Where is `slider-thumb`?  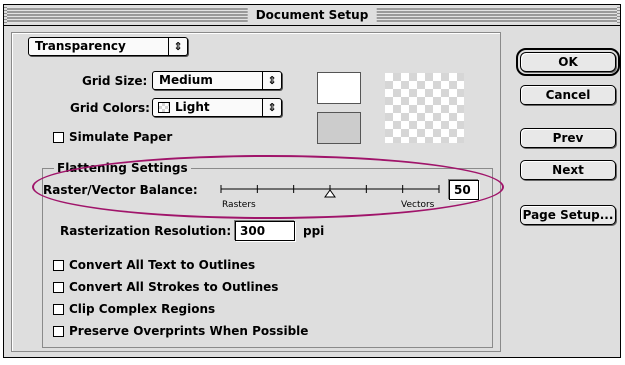
slider-thumb is located at coordinates (330, 193).